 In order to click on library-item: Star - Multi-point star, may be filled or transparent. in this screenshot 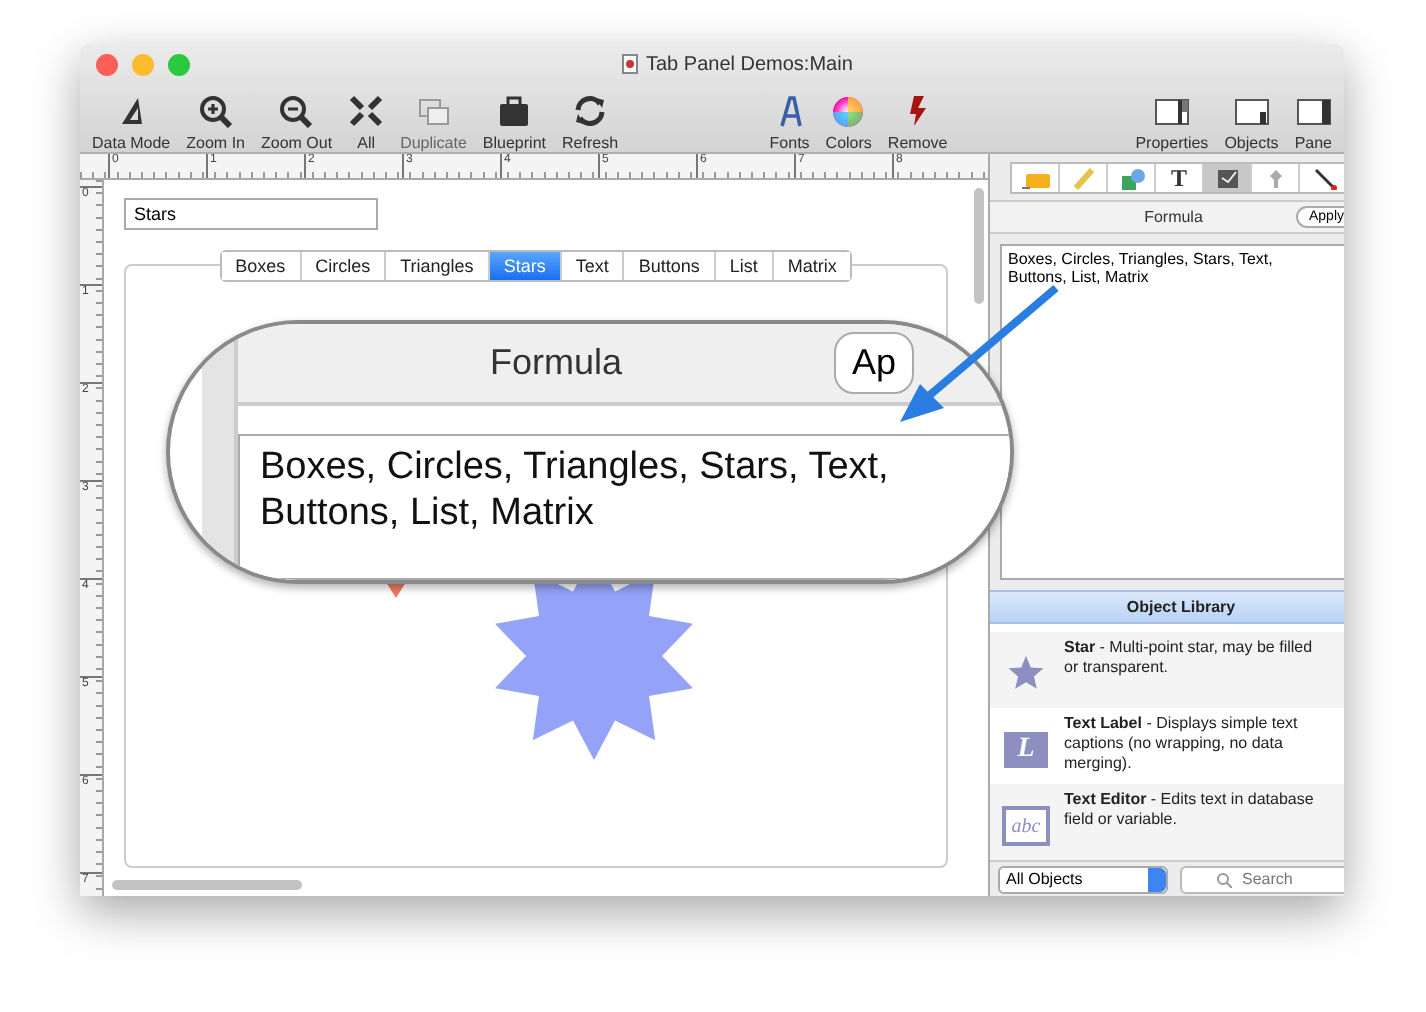, I will do `click(1167, 670)`.